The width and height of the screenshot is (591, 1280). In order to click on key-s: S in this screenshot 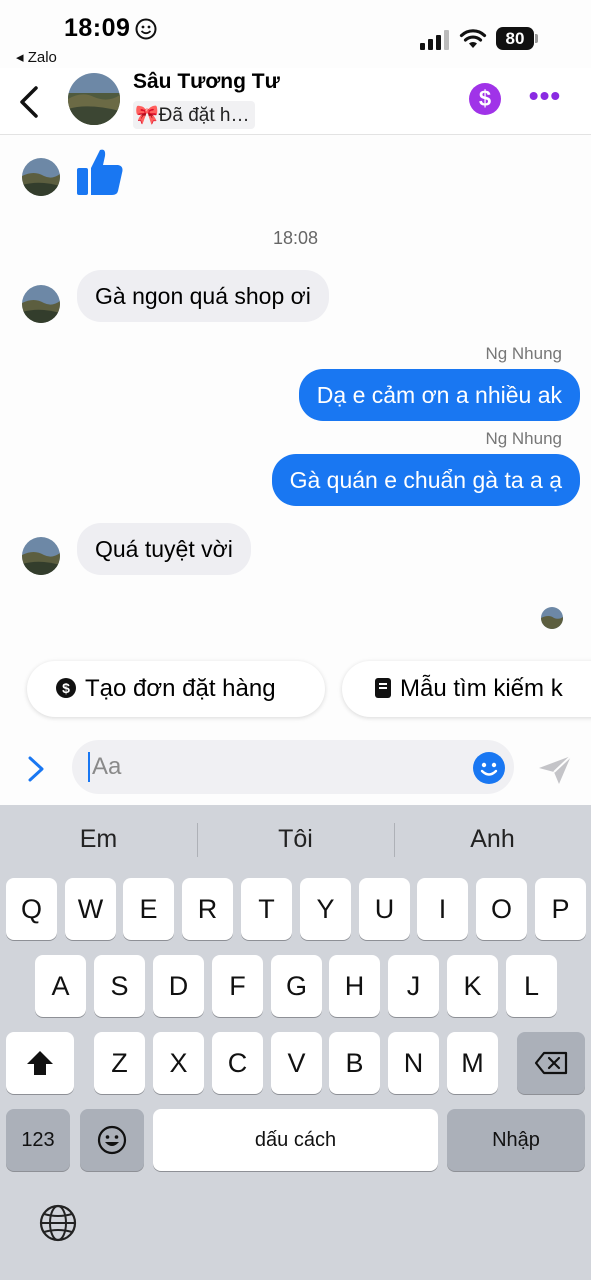, I will do `click(119, 986)`.